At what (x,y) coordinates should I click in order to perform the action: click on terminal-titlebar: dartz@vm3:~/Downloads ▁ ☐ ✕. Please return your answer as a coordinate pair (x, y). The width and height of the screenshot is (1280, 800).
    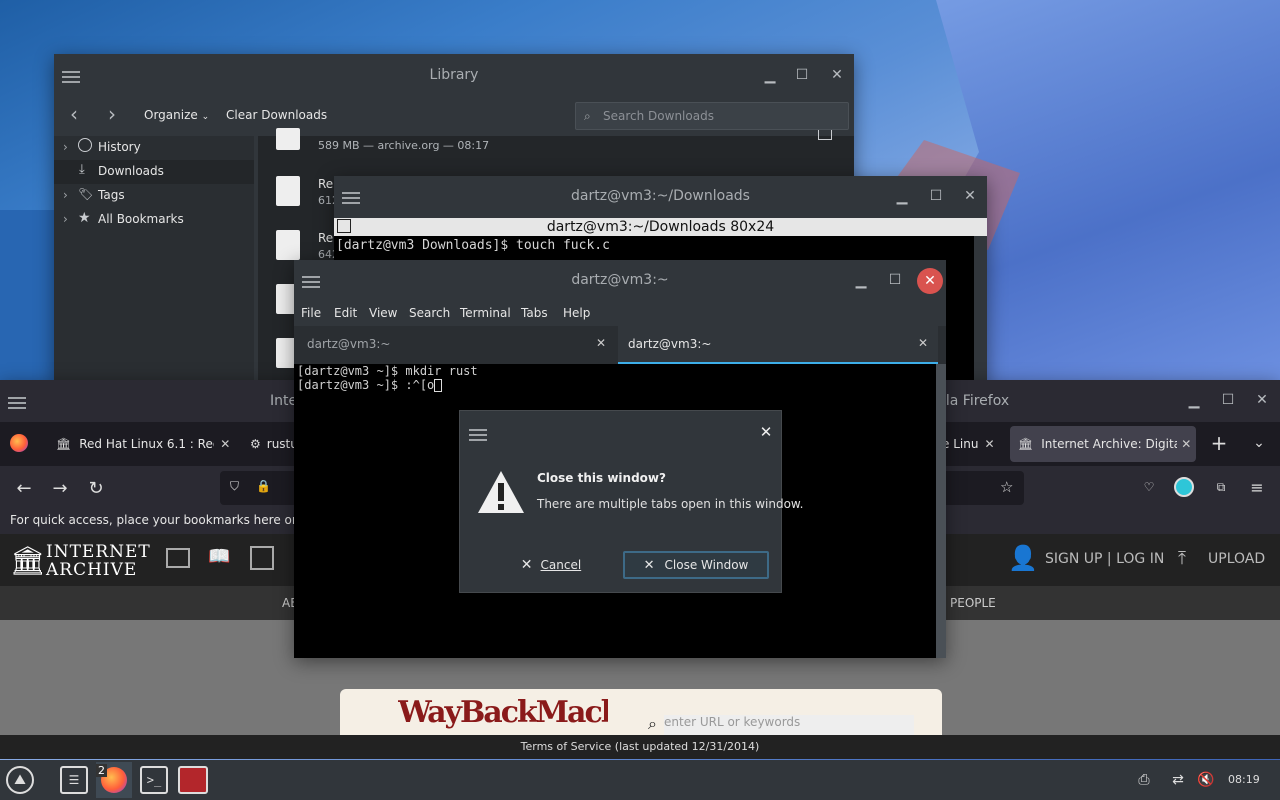
    Looking at the image, I should click on (660, 196).